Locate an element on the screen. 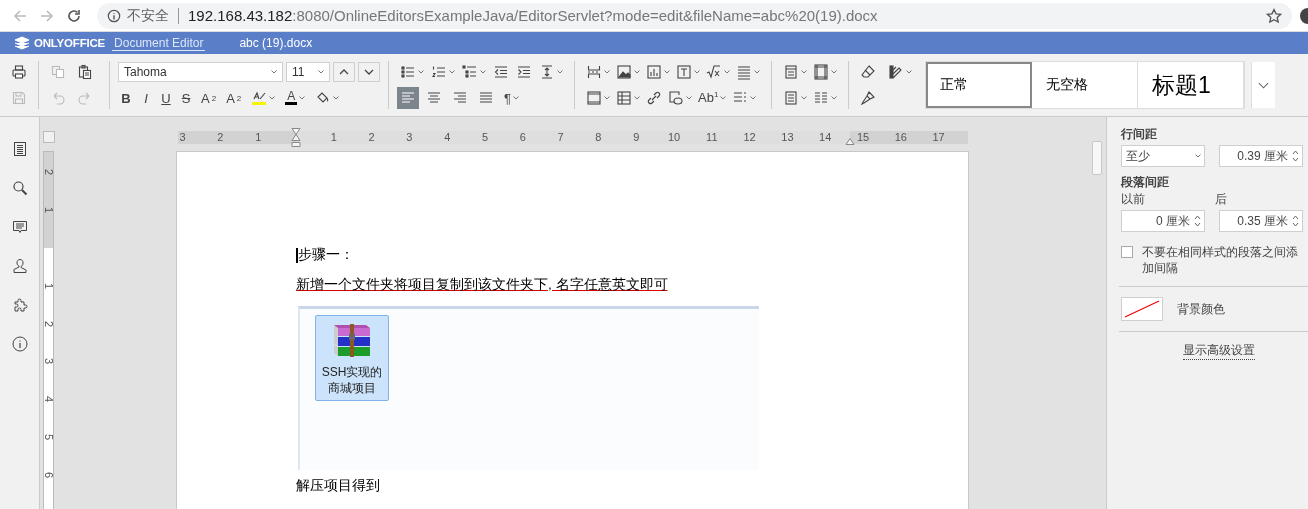 The image size is (1308, 509). paragraph: 步骤一： is located at coordinates (326, 255).